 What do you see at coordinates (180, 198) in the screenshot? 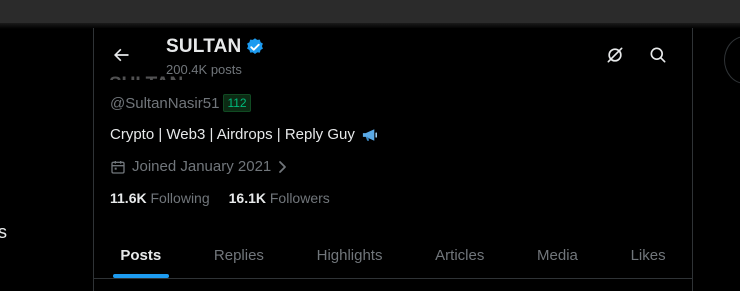
I see `following-label: Following` at bounding box center [180, 198].